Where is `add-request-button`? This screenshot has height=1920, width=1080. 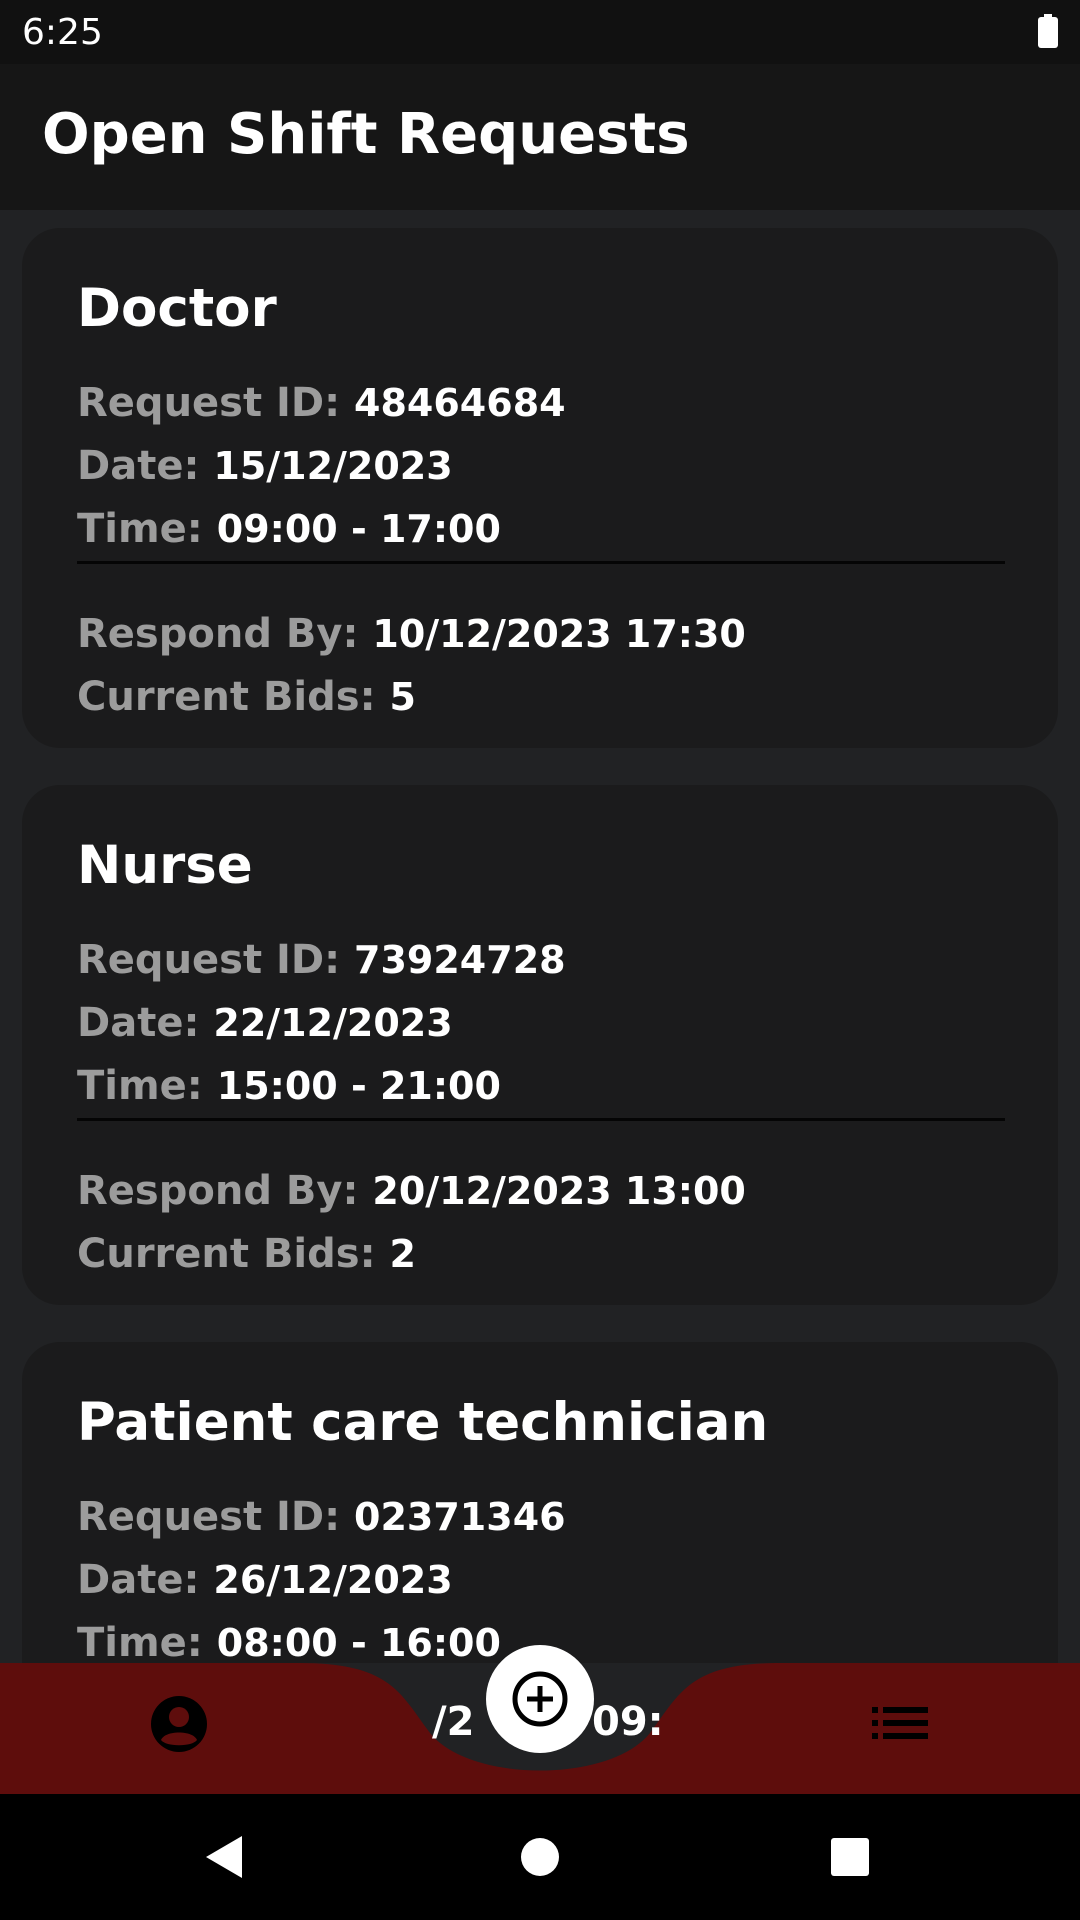
add-request-button is located at coordinates (540, 1699).